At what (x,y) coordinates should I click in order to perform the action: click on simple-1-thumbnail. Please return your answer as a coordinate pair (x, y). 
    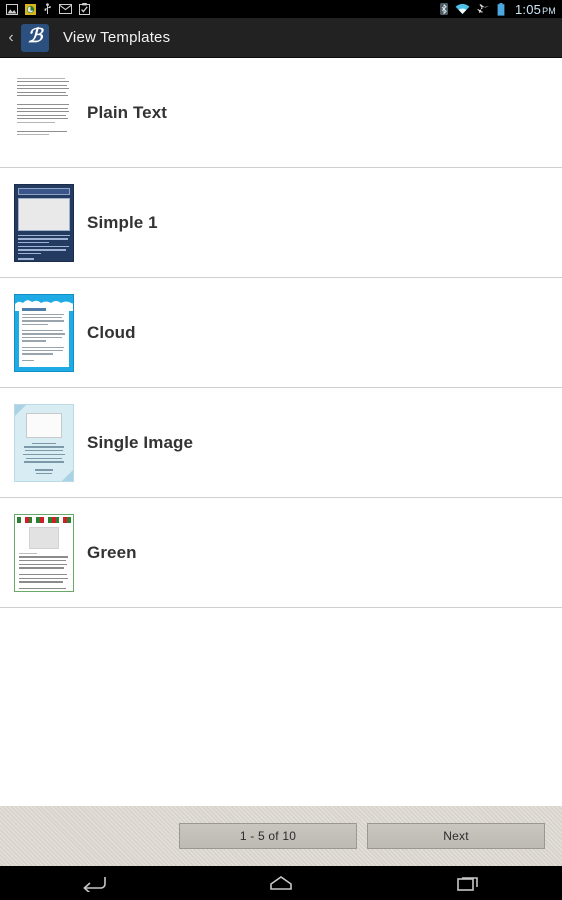
    Looking at the image, I should click on (44, 222).